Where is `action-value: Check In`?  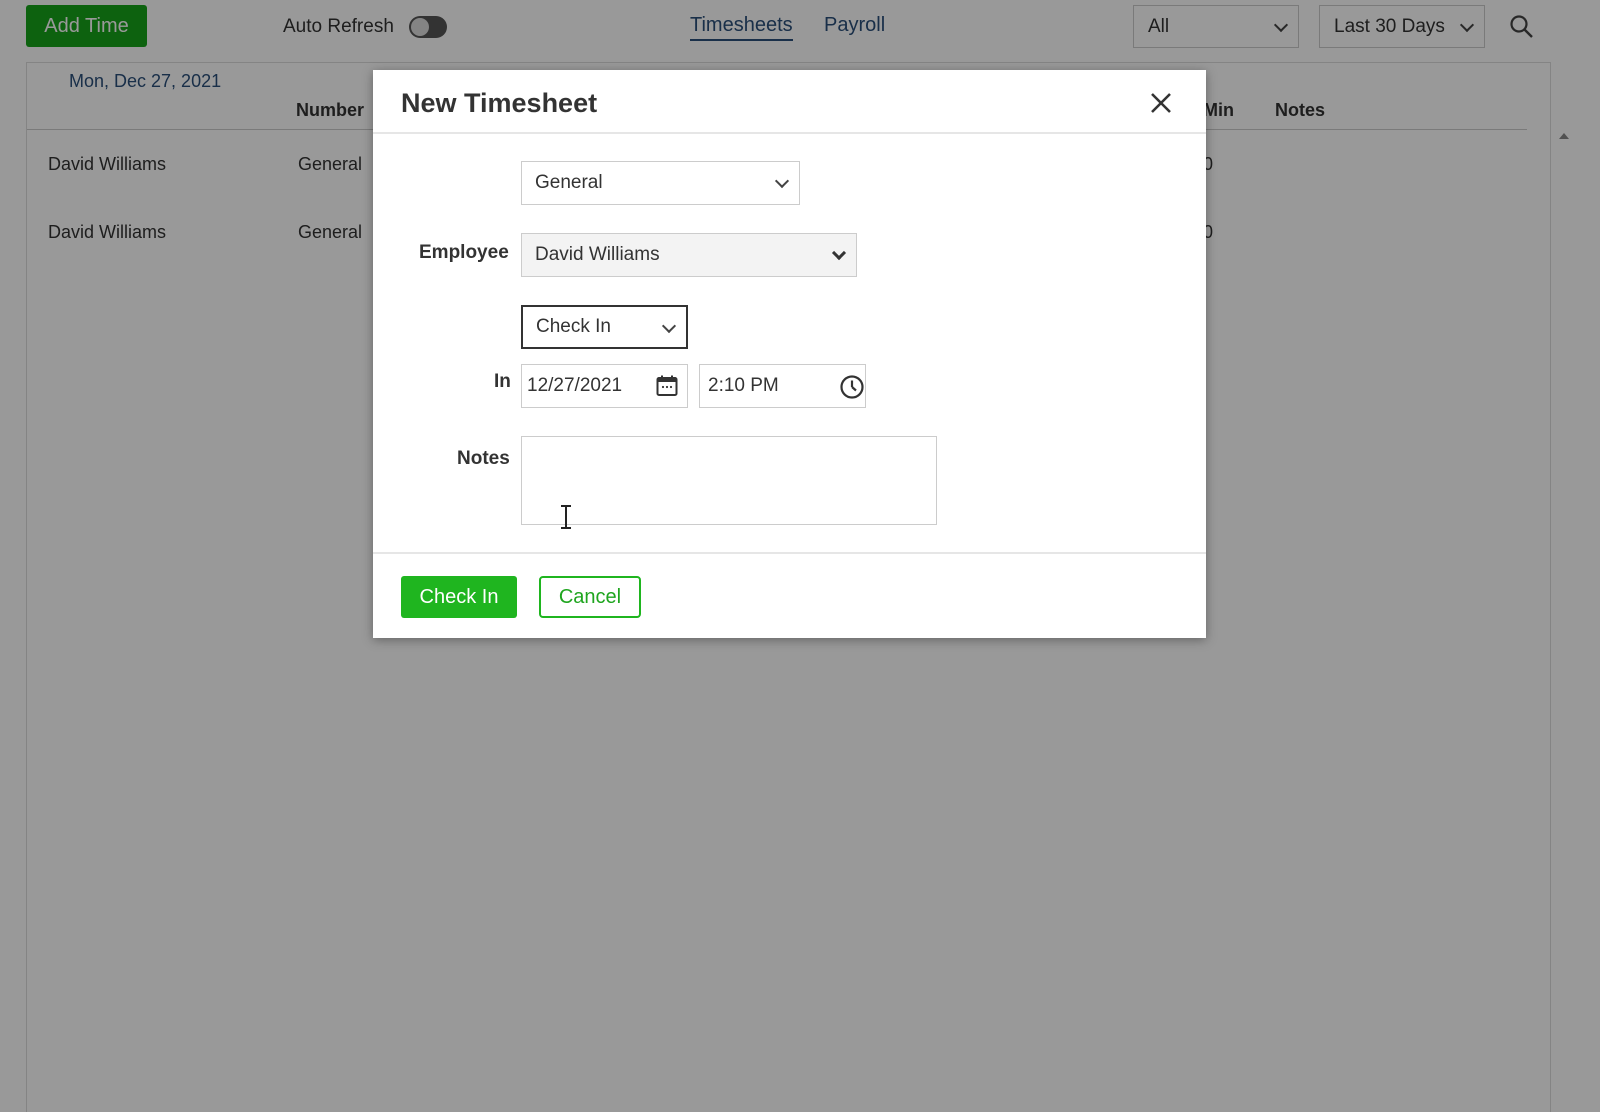
action-value: Check In is located at coordinates (573, 326).